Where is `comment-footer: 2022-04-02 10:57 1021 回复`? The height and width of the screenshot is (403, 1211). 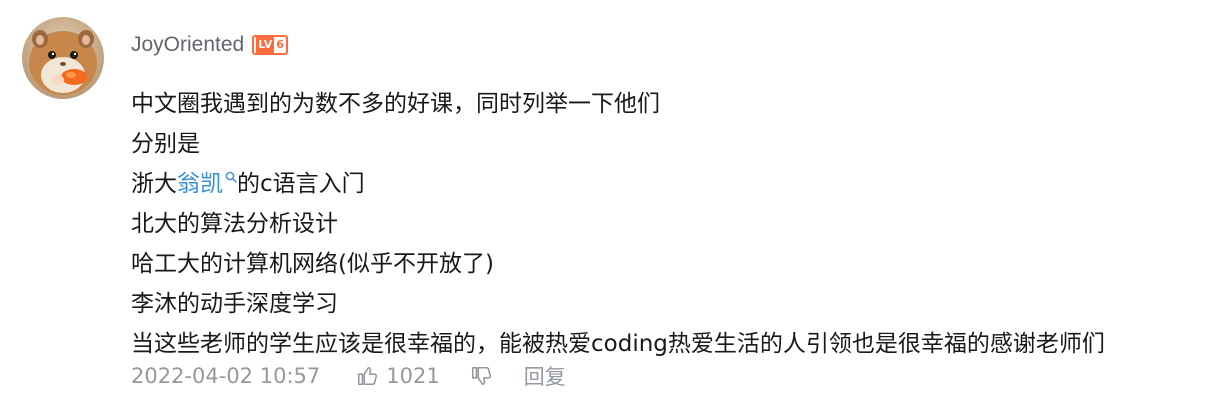 comment-footer: 2022-04-02 10:57 1021 回复 is located at coordinates (348, 376).